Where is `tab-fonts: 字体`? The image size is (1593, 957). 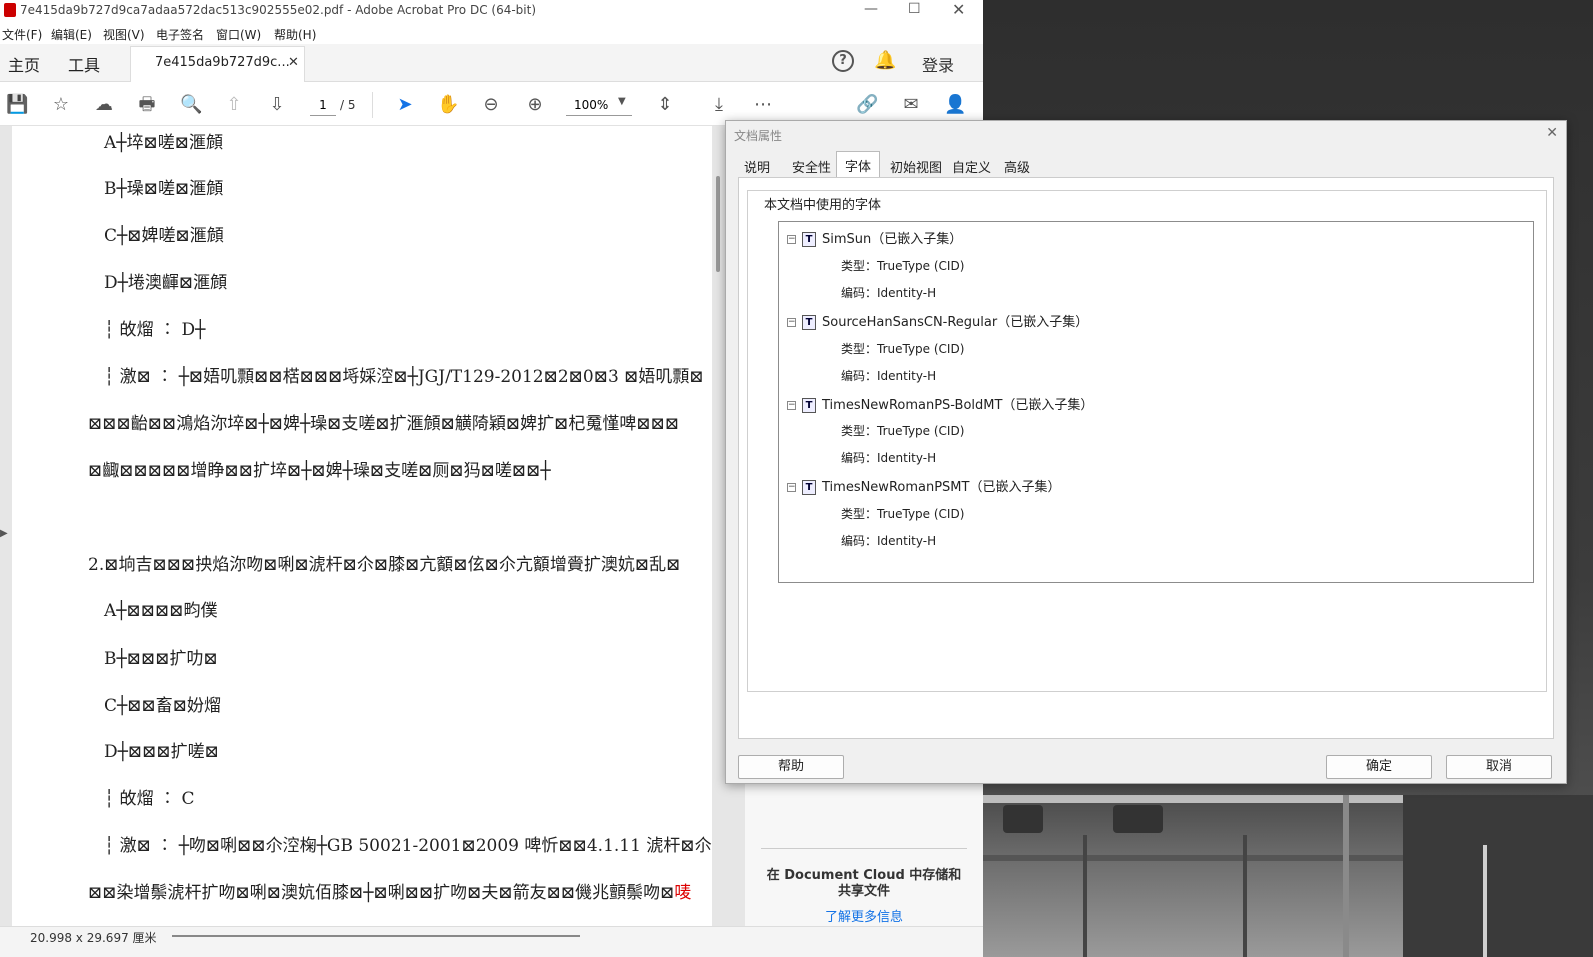
tab-fonts: 字体 is located at coordinates (858, 164).